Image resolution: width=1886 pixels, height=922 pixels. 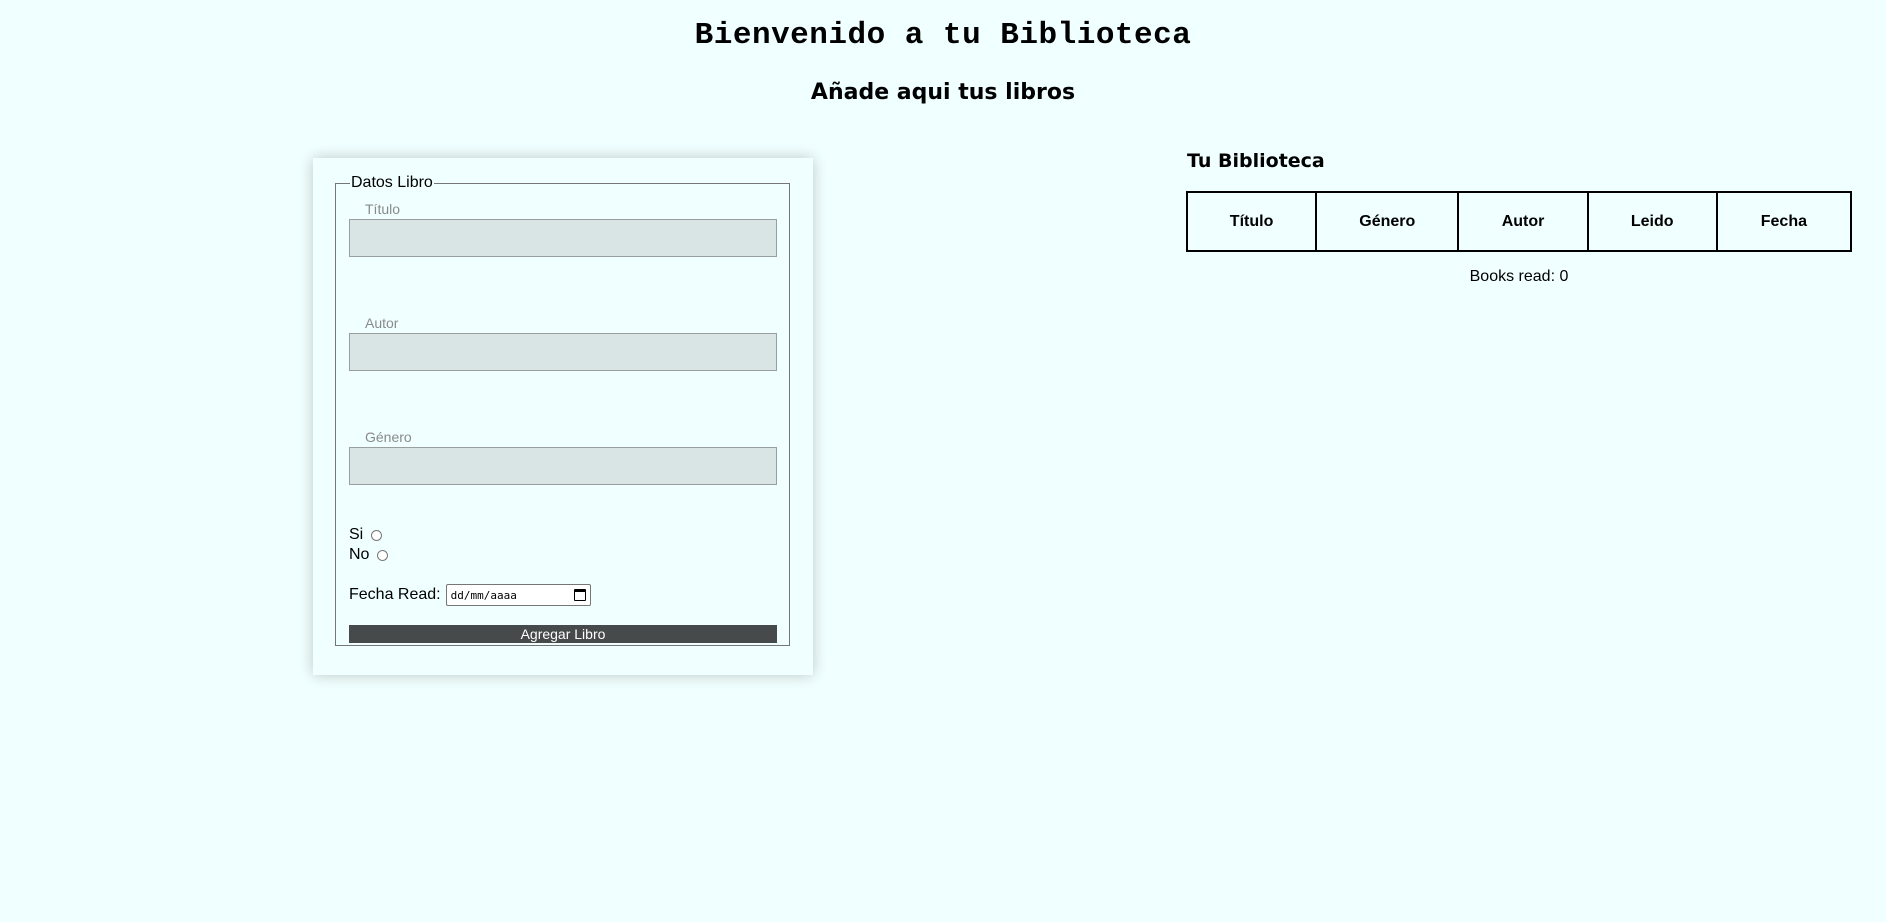 What do you see at coordinates (563, 466) in the screenshot?
I see `genre-input` at bounding box center [563, 466].